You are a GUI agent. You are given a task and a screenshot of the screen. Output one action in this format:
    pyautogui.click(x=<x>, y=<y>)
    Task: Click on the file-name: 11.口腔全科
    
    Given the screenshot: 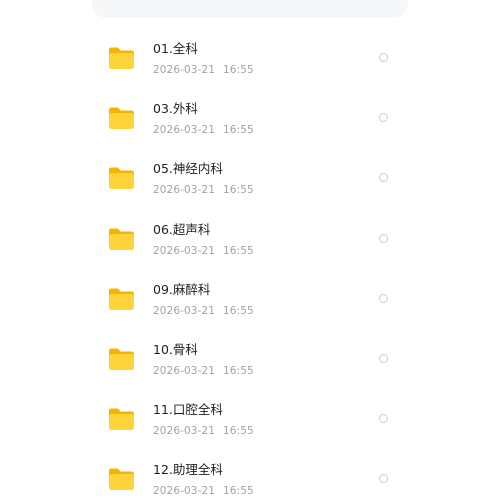 What is the action you would take?
    pyautogui.click(x=188, y=410)
    